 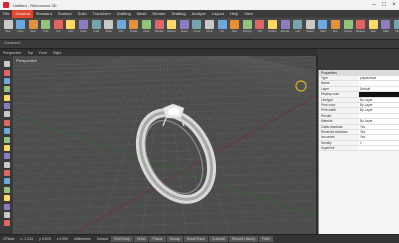 What do you see at coordinates (159, 28) in the screenshot?
I see `ribbon-button-12: Window` at bounding box center [159, 28].